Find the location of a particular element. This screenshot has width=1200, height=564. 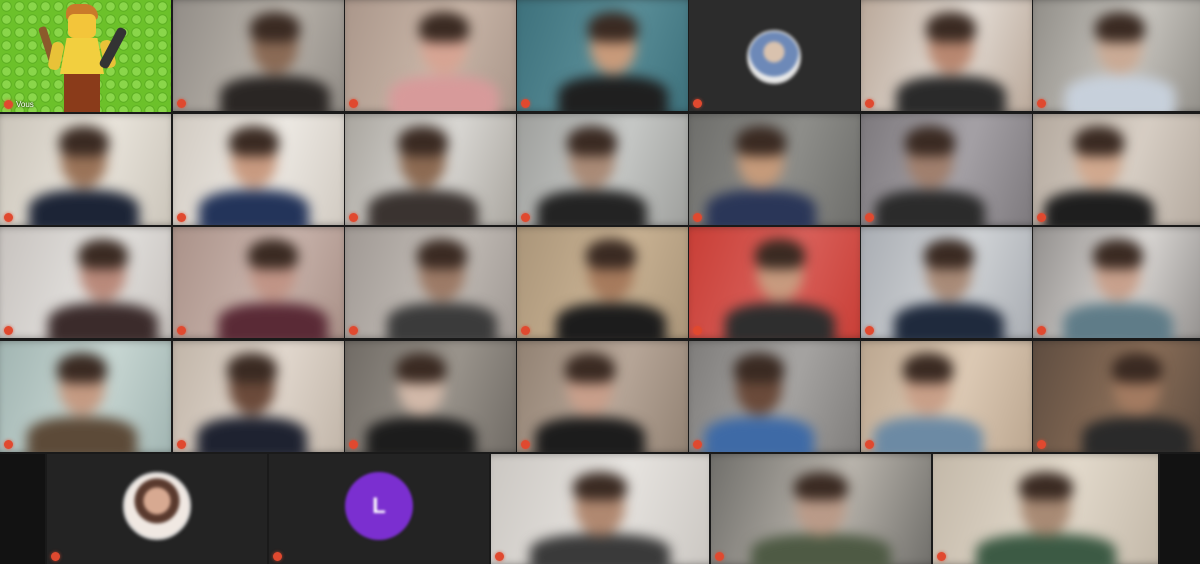

participant-video-tile: L is located at coordinates (379, 509).